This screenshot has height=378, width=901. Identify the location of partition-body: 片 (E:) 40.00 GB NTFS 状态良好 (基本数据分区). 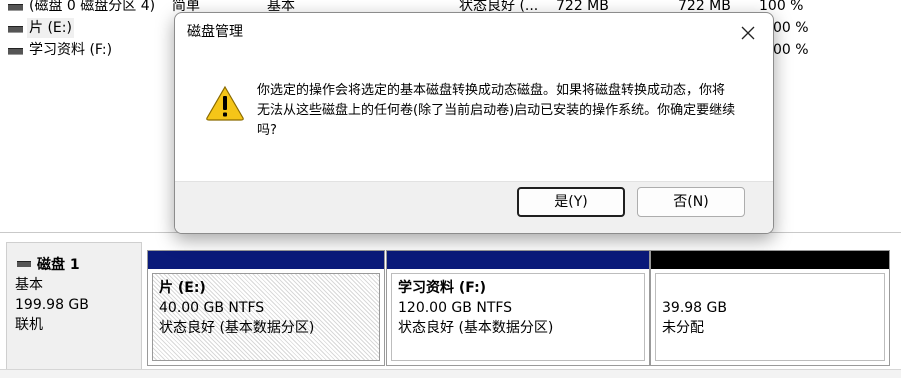
(266, 317).